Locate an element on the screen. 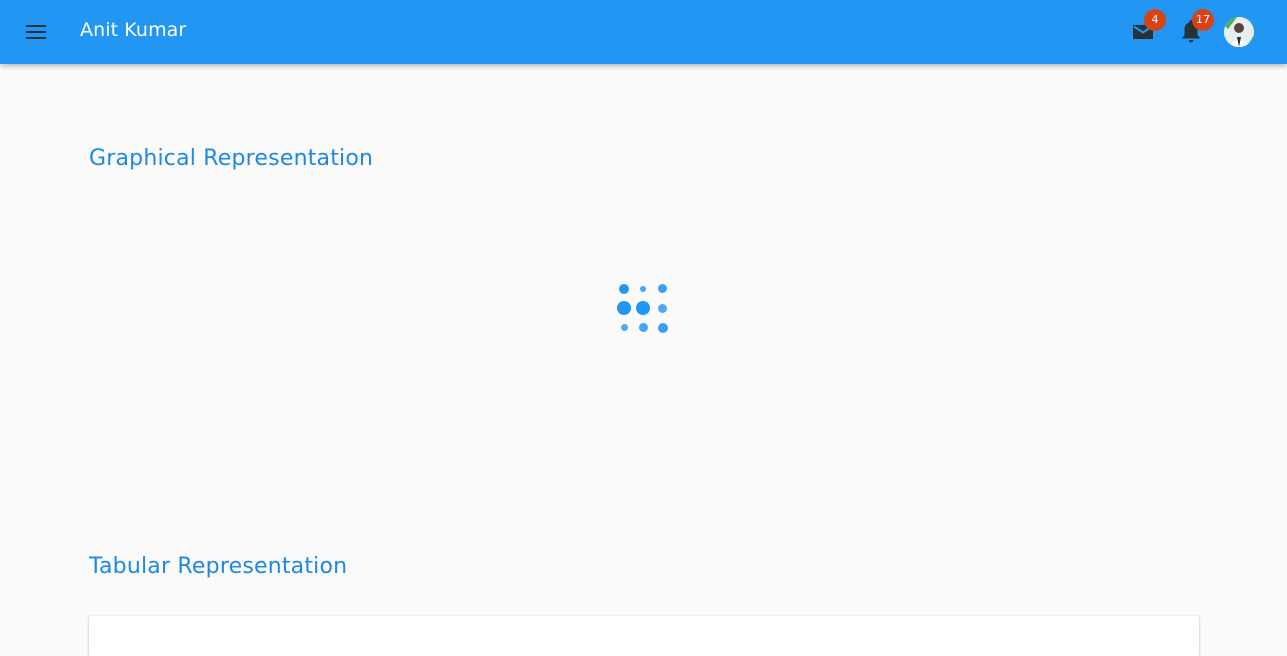  graphical-representation-title: Graphical Representation is located at coordinates (231, 158).